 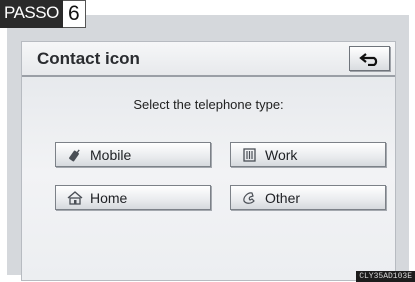 I want to click on step-label: PASSO, so click(x=31, y=14).